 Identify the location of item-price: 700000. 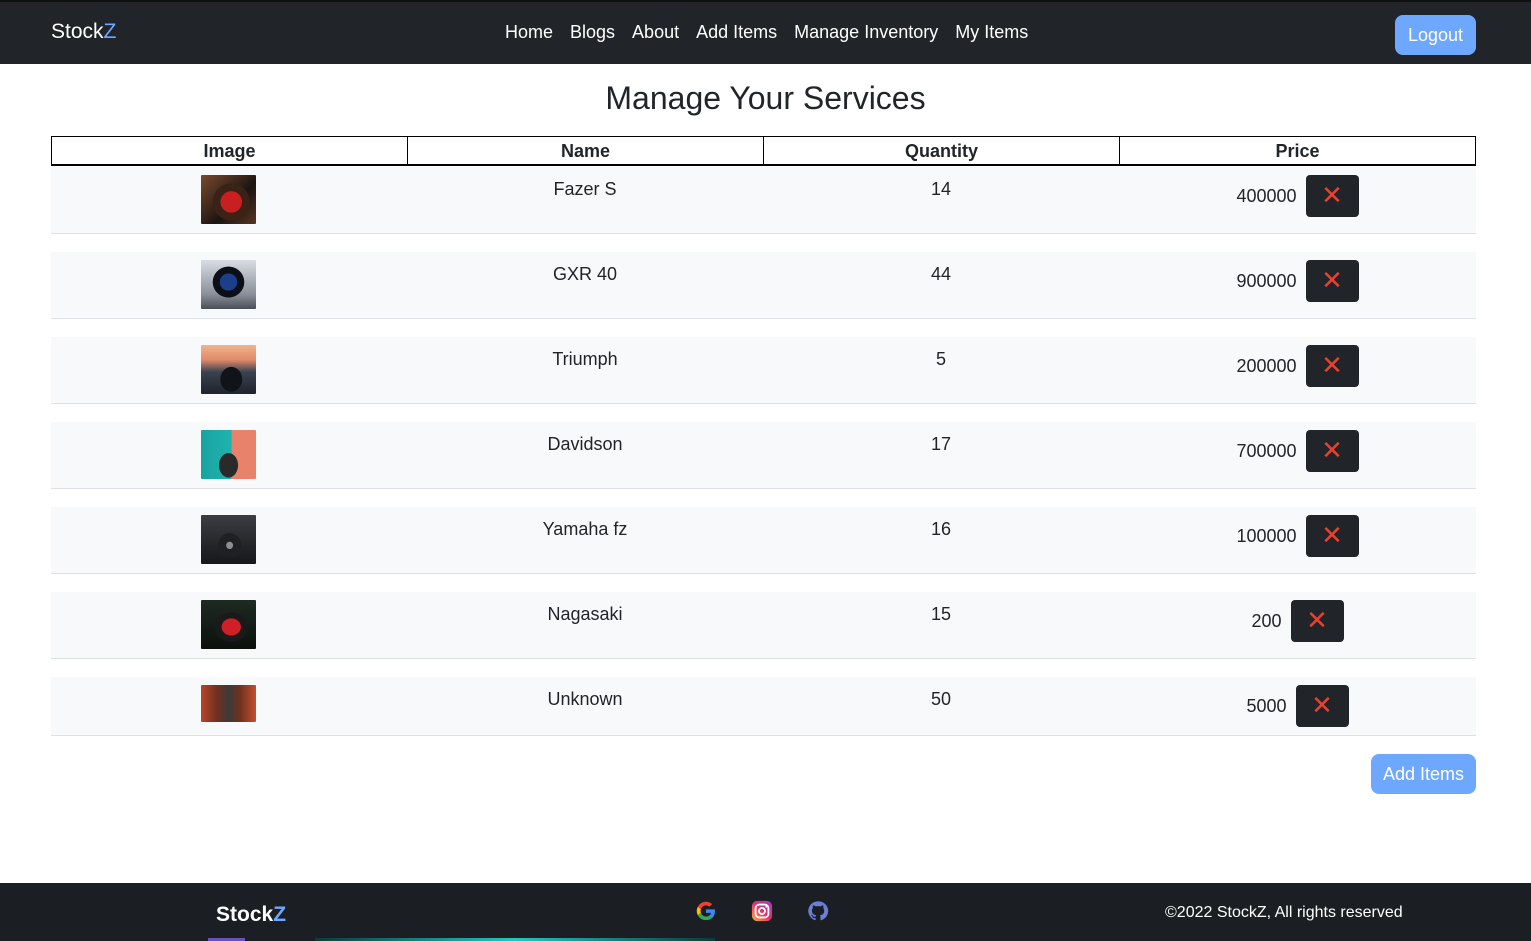
(1266, 450).